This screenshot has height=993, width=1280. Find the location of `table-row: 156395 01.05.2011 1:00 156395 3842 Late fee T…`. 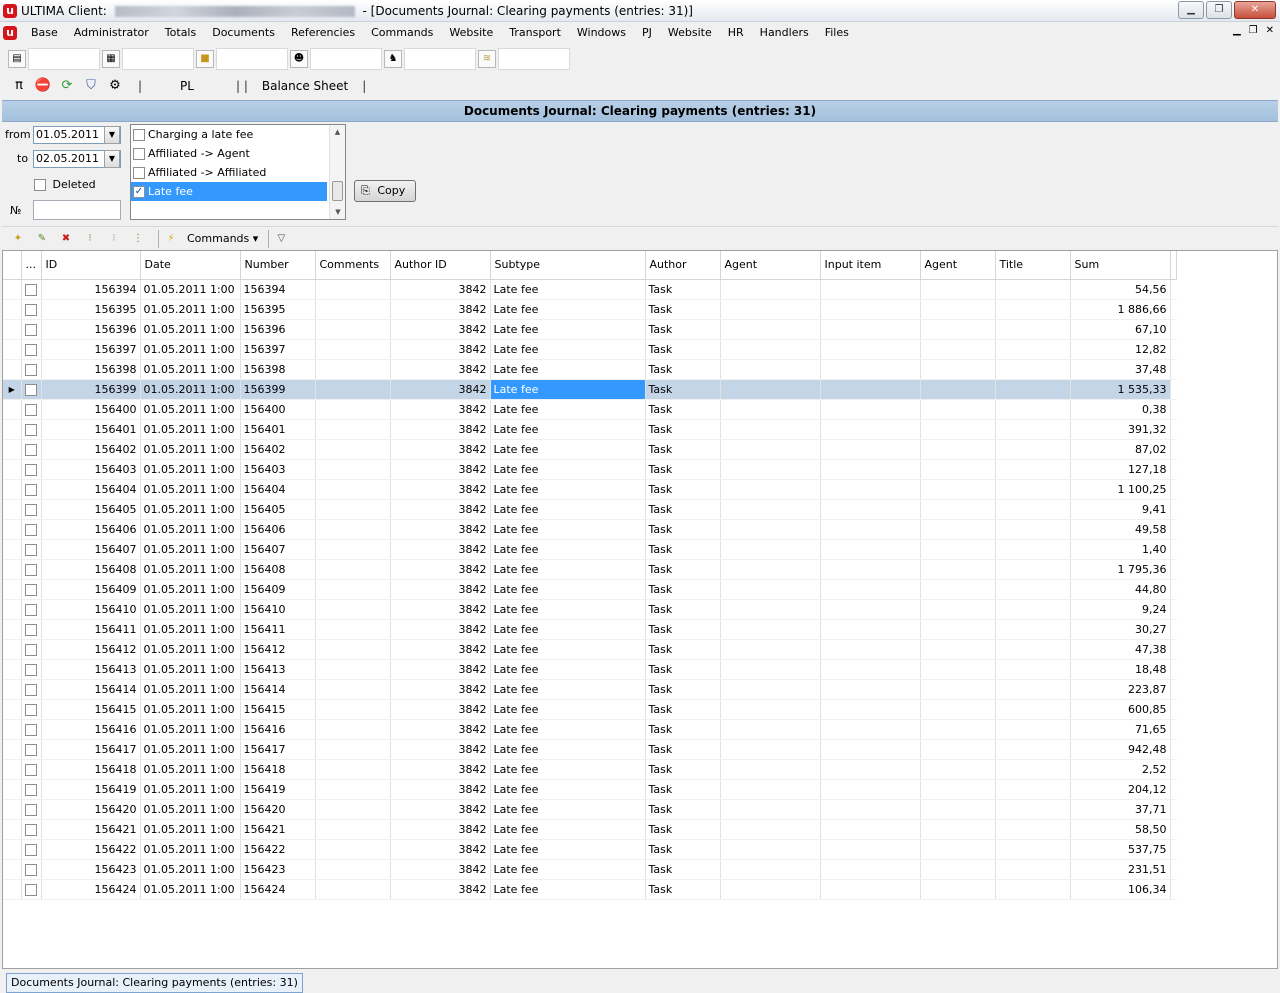

table-row: 156395 01.05.2011 1:00 156395 3842 Late fee T… is located at coordinates (590, 309).